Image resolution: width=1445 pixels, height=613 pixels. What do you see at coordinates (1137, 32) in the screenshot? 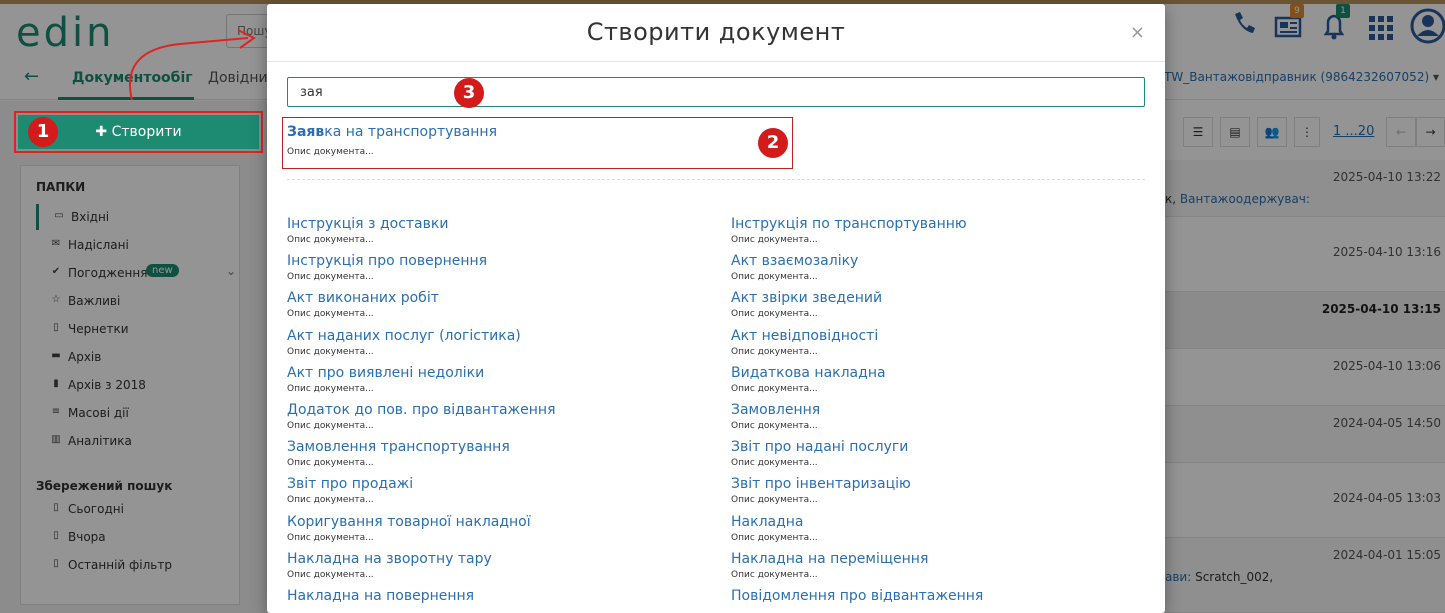
I see `close-icon: ×` at bounding box center [1137, 32].